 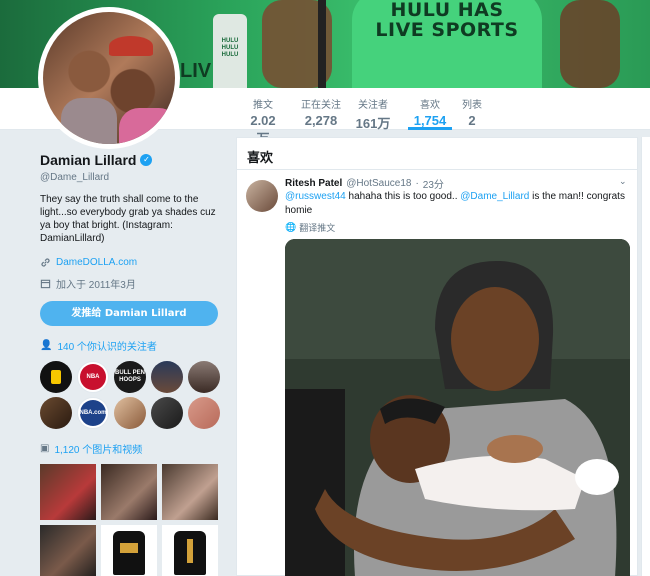 I want to click on followers-you-know-grid: NBA BULL PEN HOOPS NBA.com, so click(x=131, y=395).